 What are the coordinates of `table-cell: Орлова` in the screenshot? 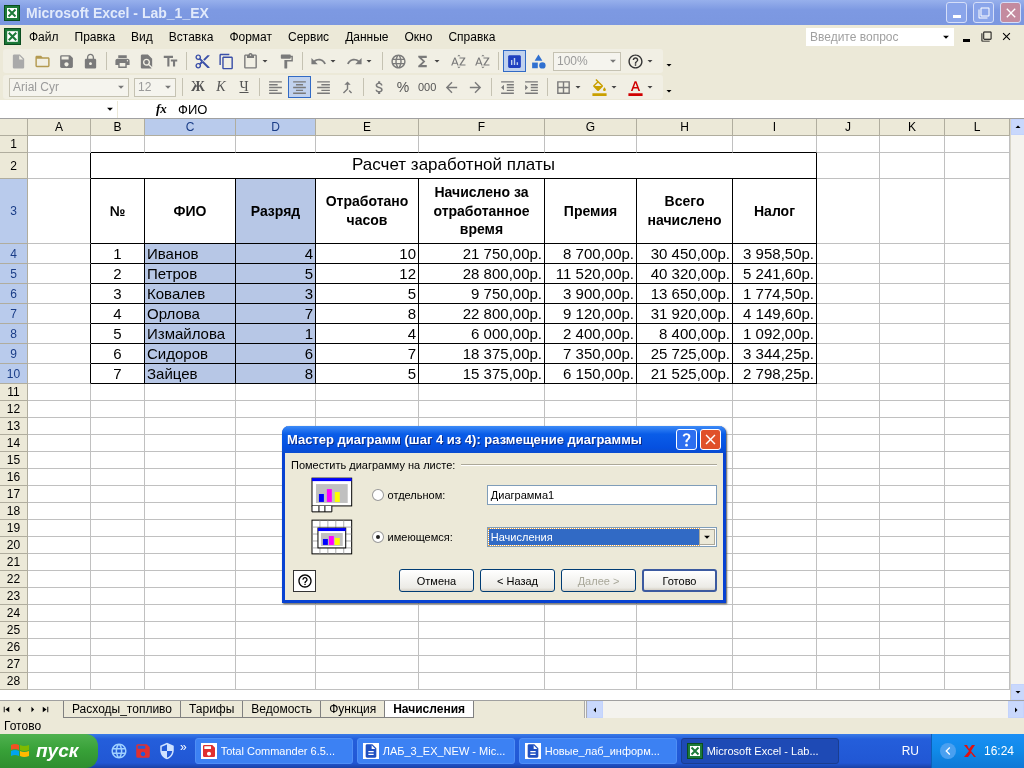 It's located at (190, 314).